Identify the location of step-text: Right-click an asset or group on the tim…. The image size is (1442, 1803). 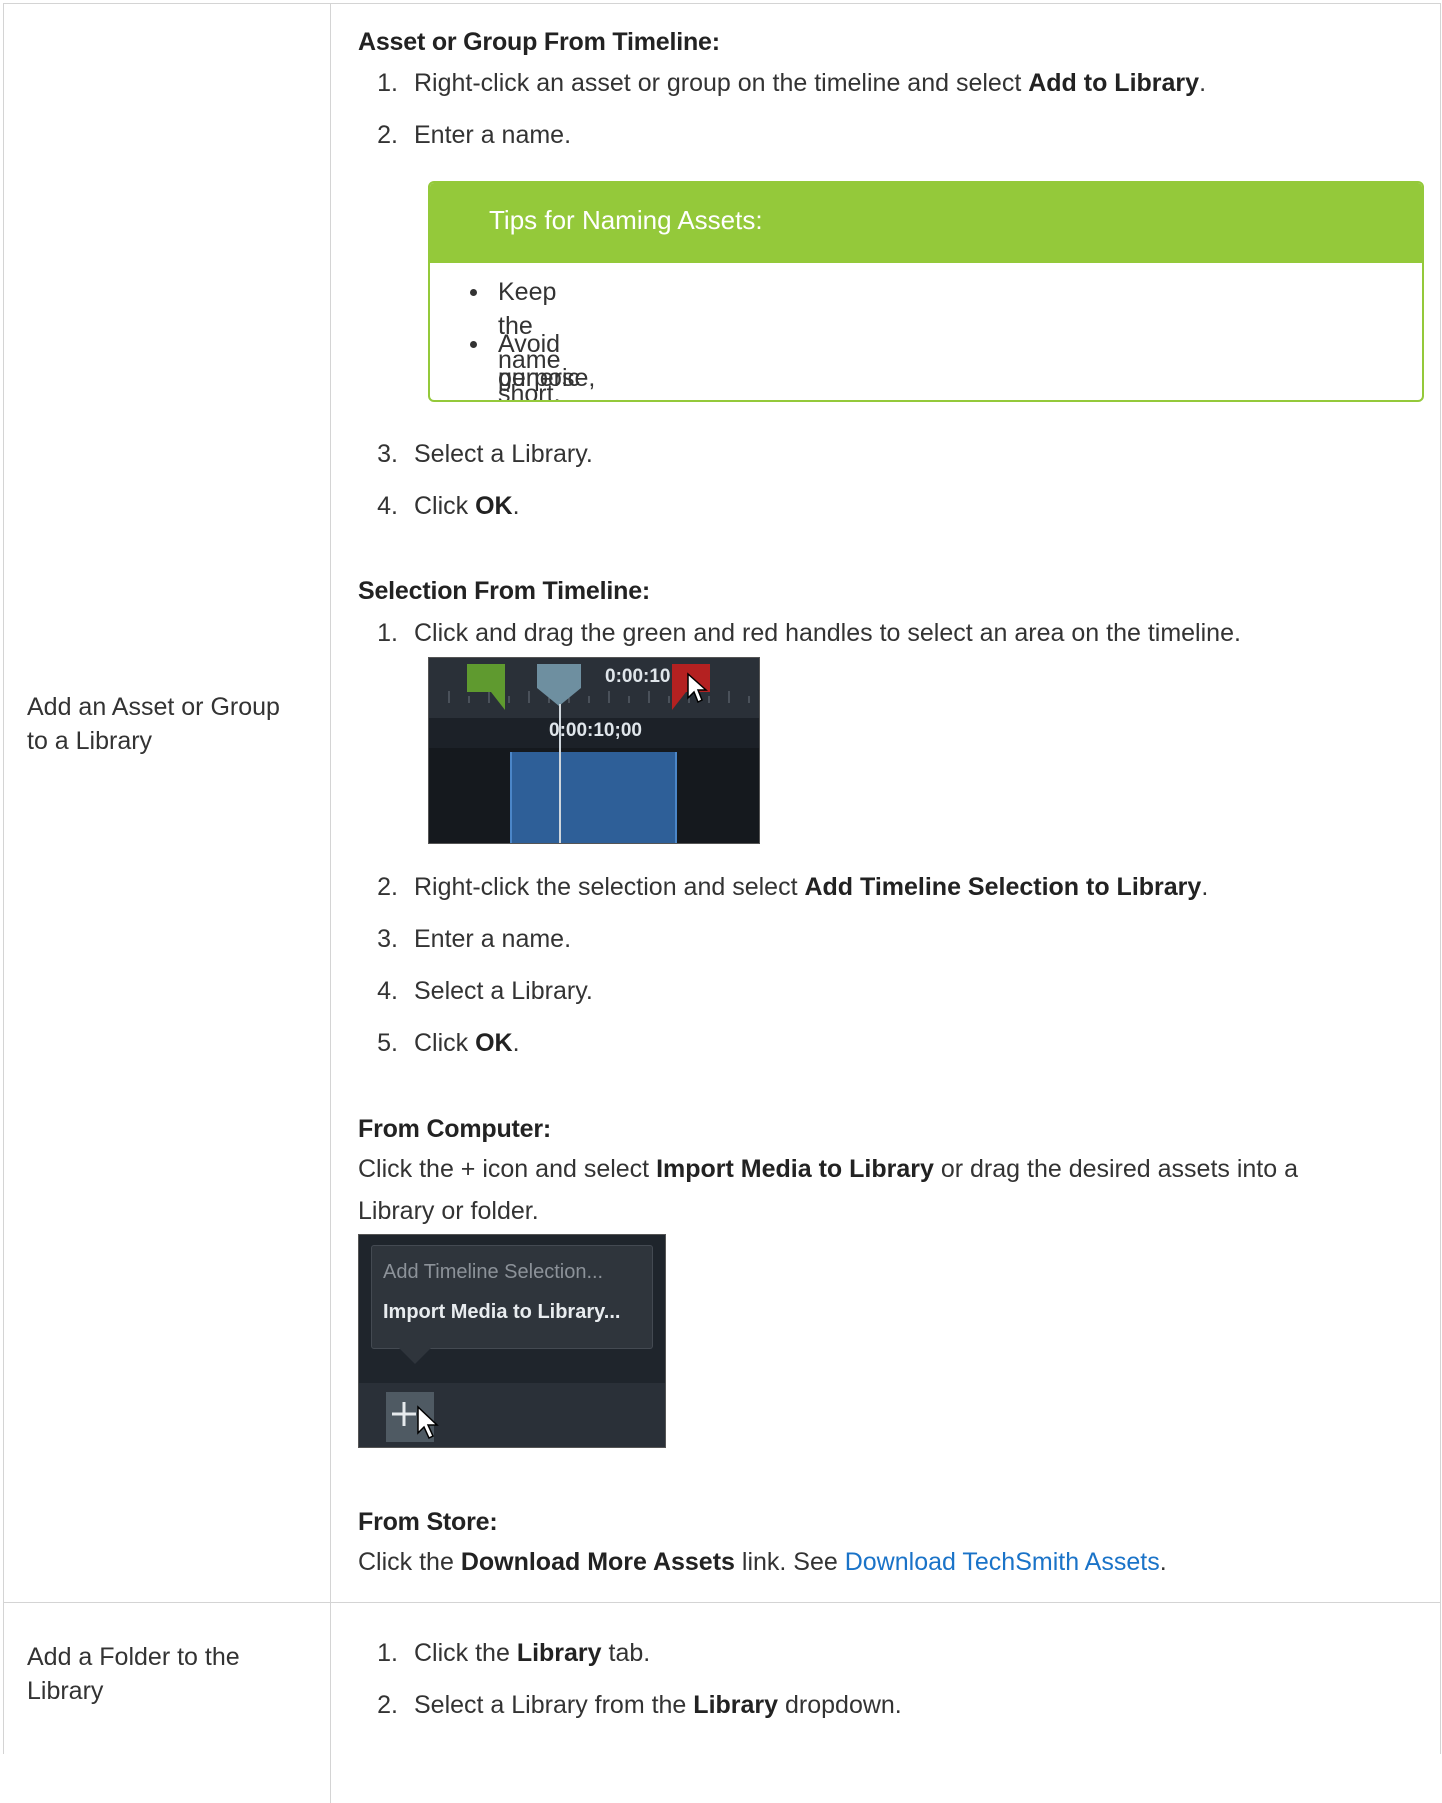
(721, 83).